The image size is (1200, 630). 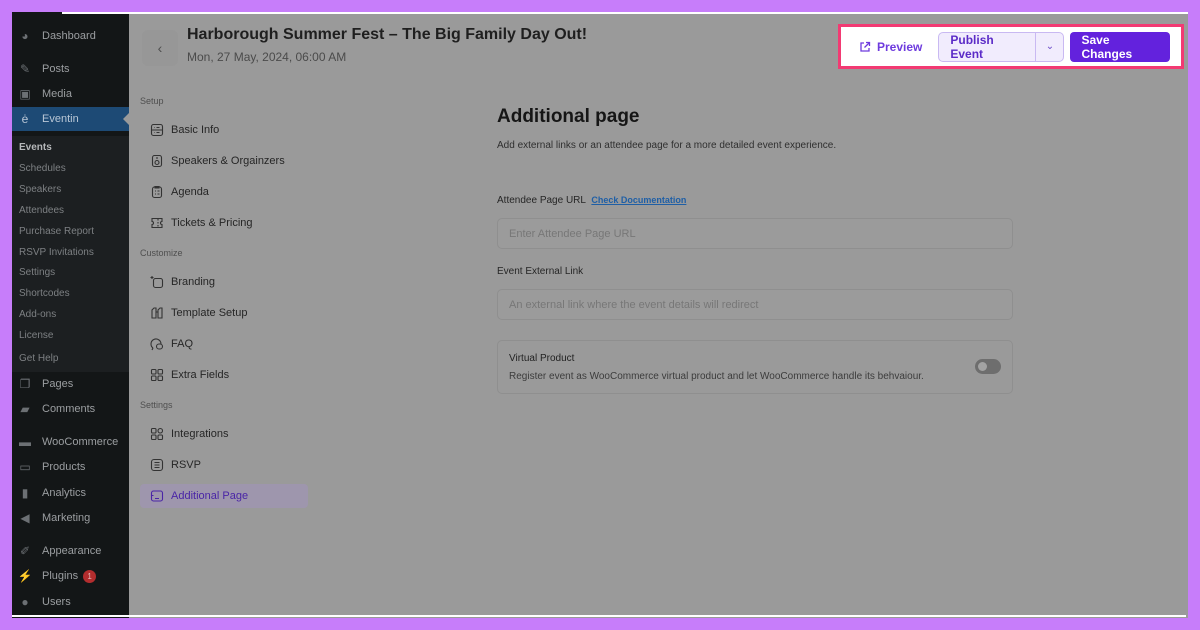 I want to click on comment-icon: ▰, so click(x=25, y=409).